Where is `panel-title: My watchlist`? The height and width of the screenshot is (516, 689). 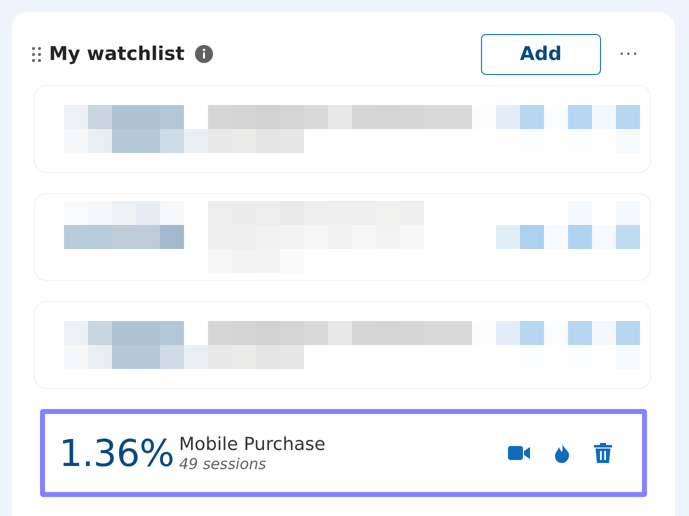 panel-title: My watchlist is located at coordinates (117, 54).